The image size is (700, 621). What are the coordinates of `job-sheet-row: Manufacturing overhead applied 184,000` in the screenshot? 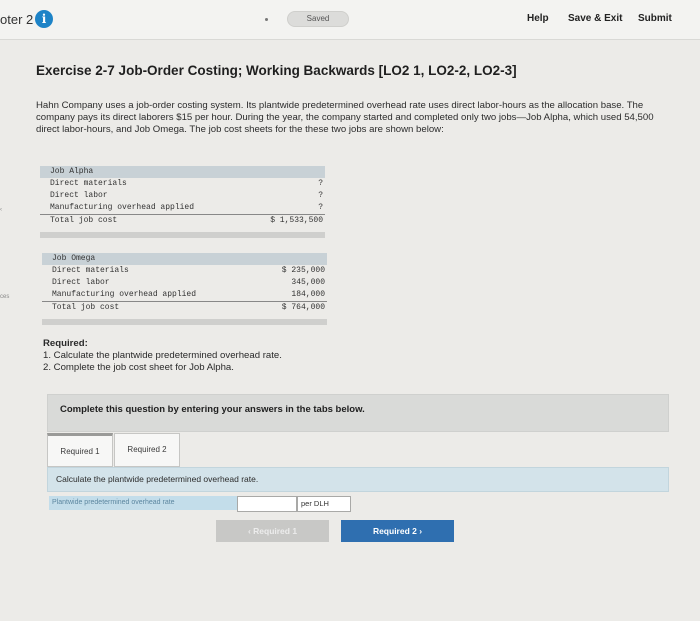 It's located at (184, 295).